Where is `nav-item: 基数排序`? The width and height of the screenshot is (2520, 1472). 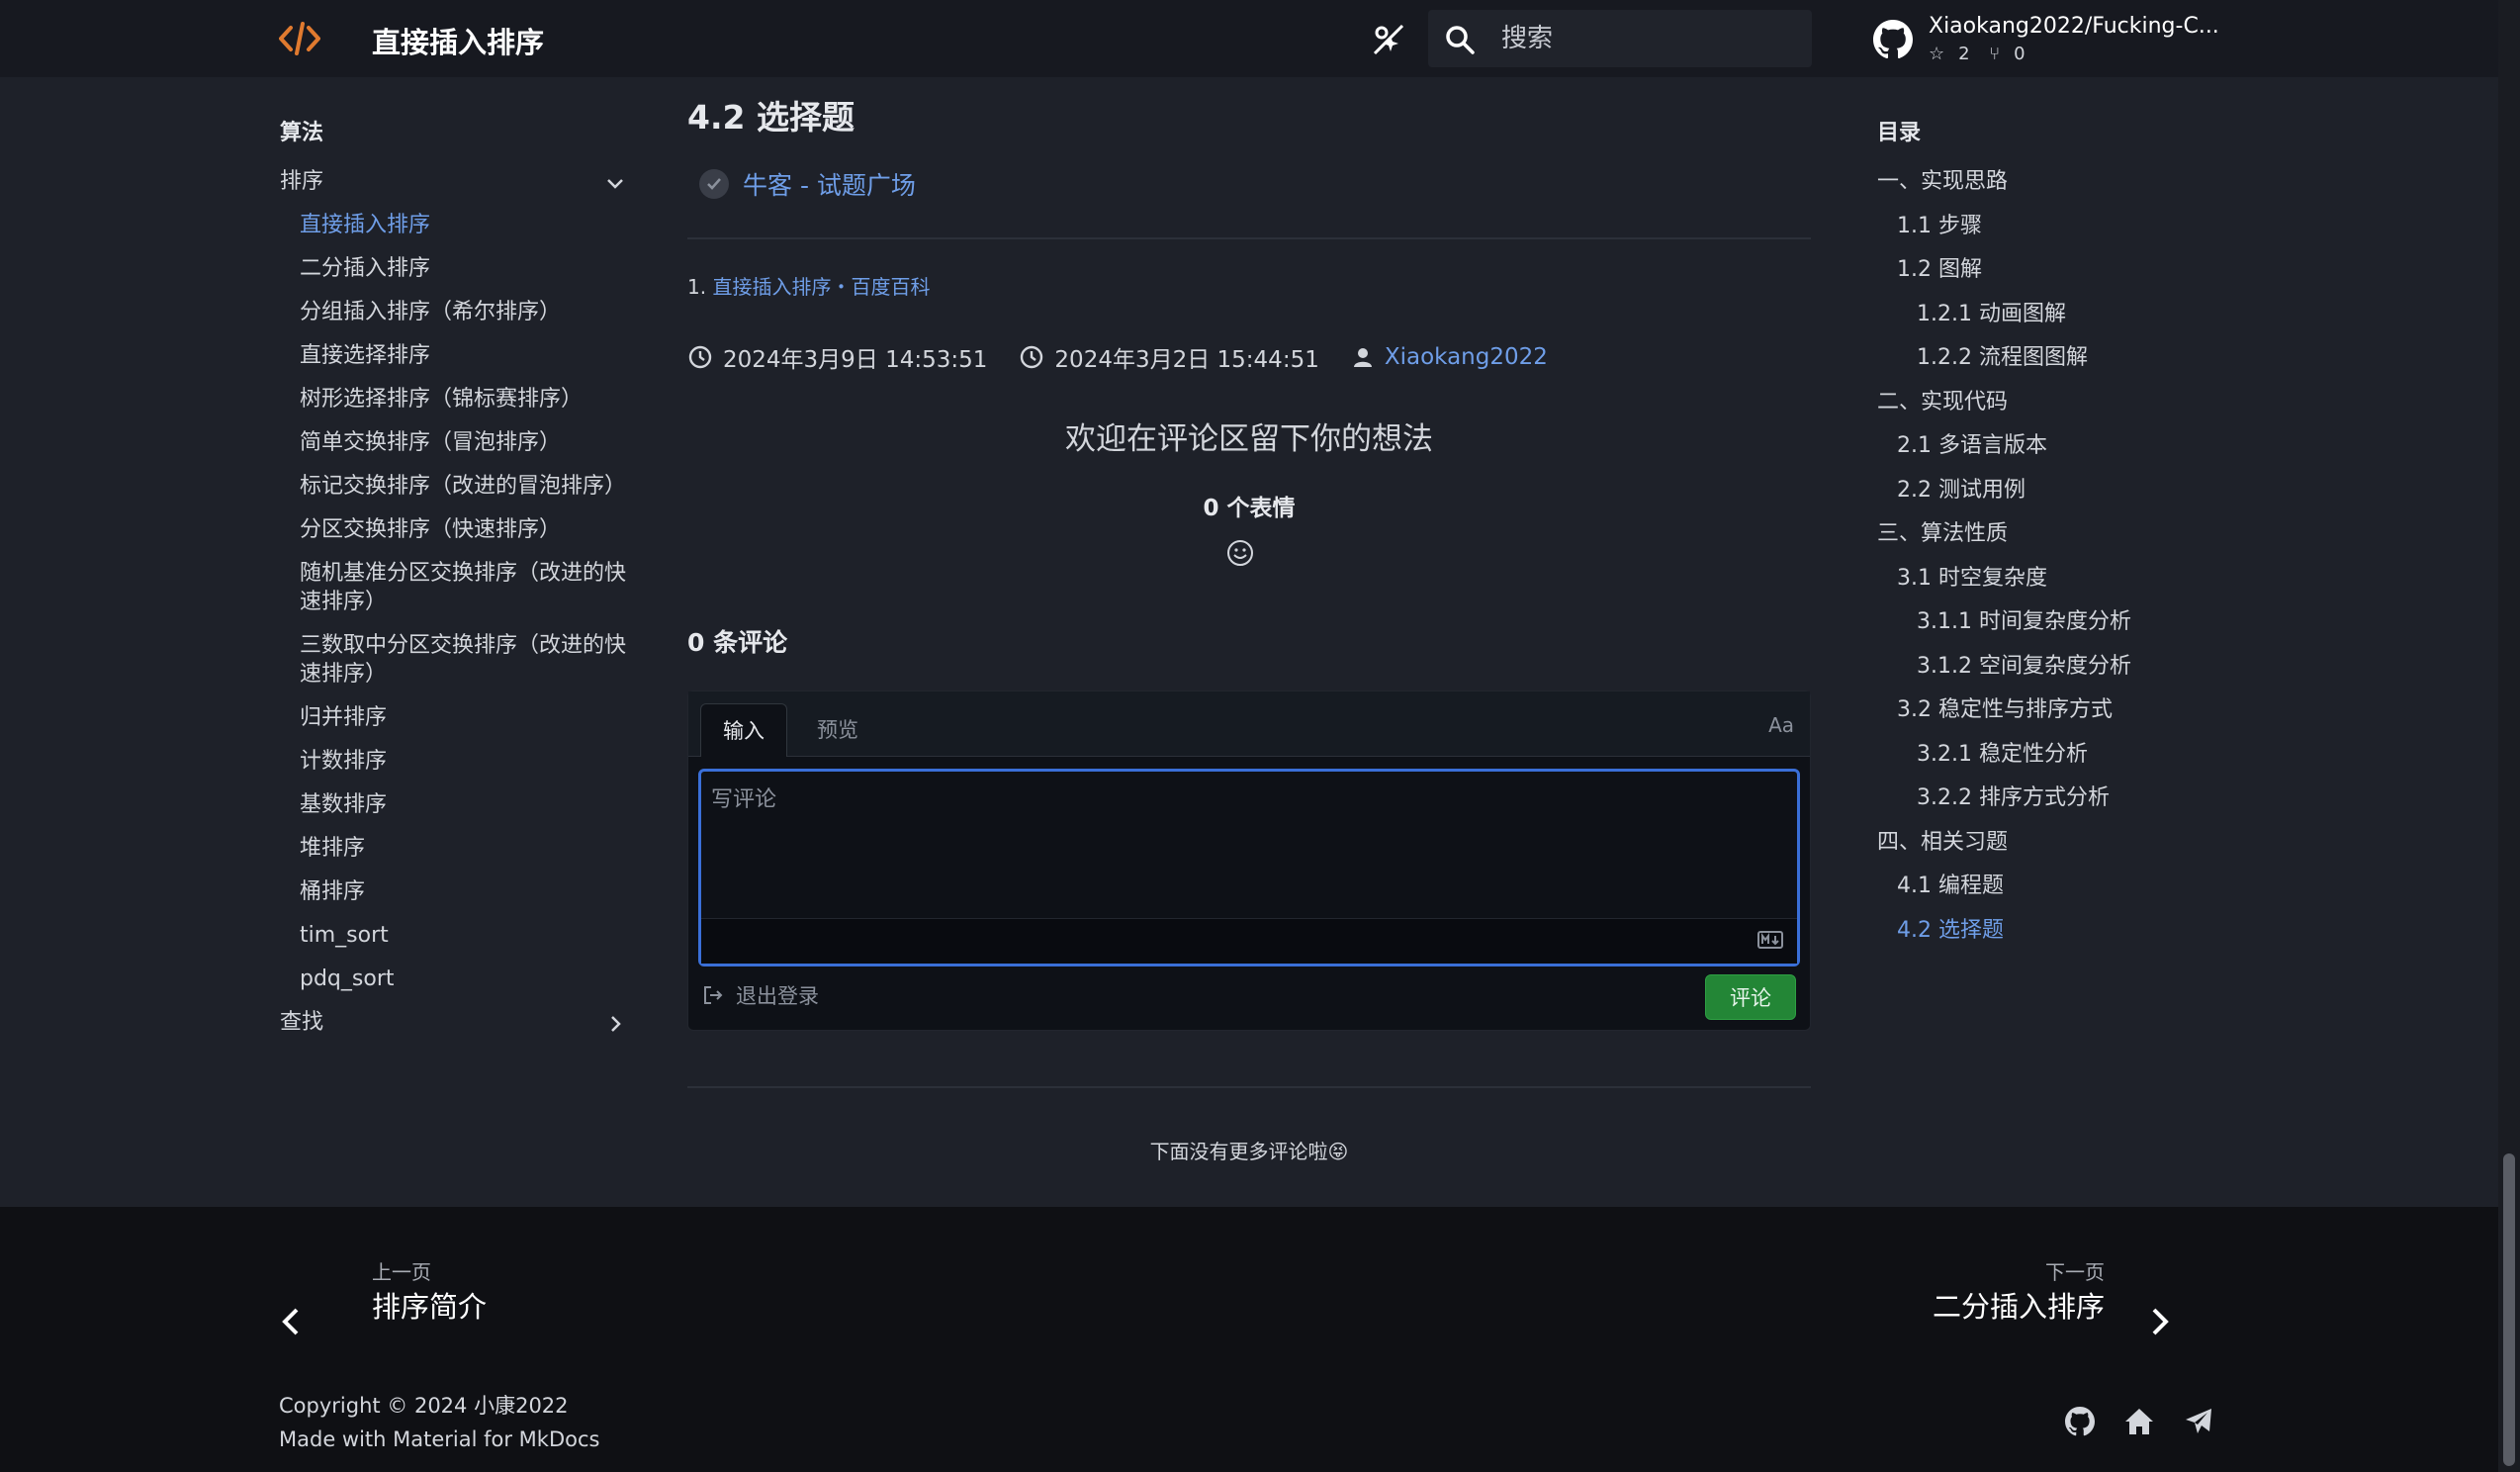 nav-item: 基数排序 is located at coordinates (453, 805).